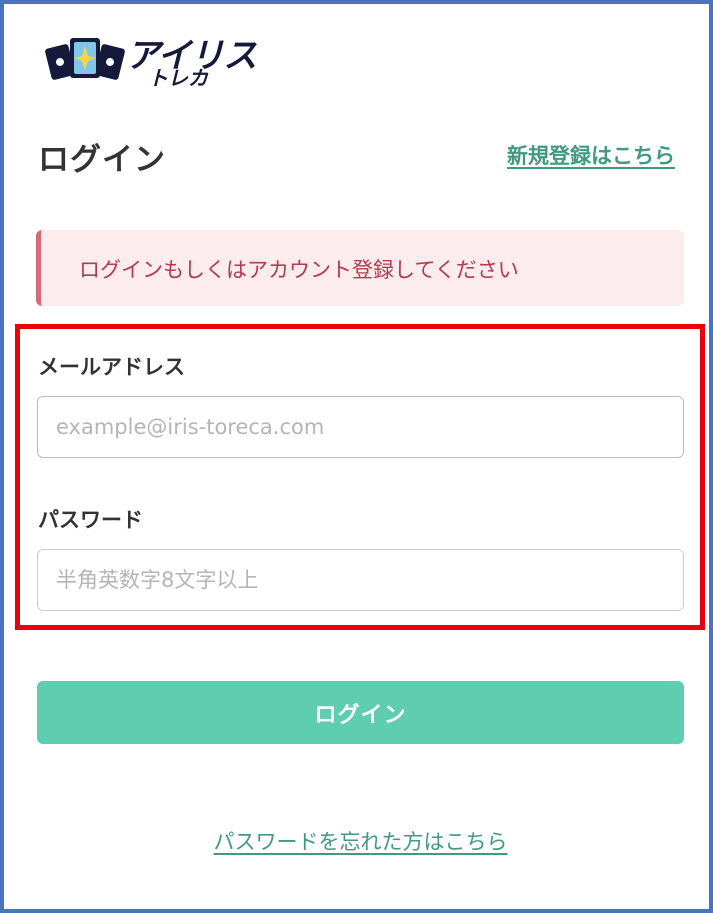 Image resolution: width=713 pixels, height=913 pixels. I want to click on alert-message: ログインもしくはアカウント登録してください, so click(299, 270).